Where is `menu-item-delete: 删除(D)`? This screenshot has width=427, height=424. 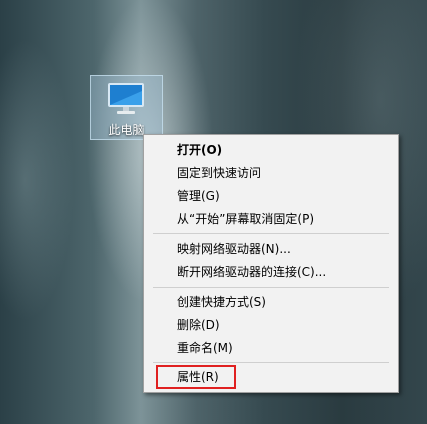 menu-item-delete: 删除(D) is located at coordinates (198, 325).